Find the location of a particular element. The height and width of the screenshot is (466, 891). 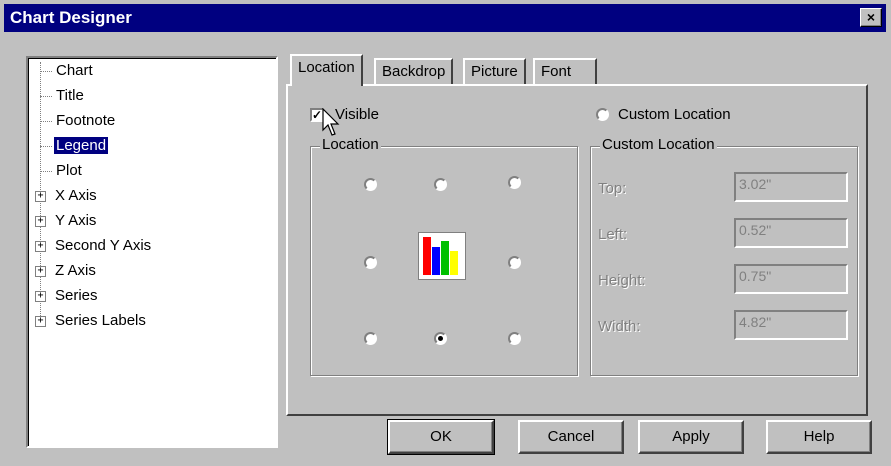

custom-location-radio is located at coordinates (602, 114).